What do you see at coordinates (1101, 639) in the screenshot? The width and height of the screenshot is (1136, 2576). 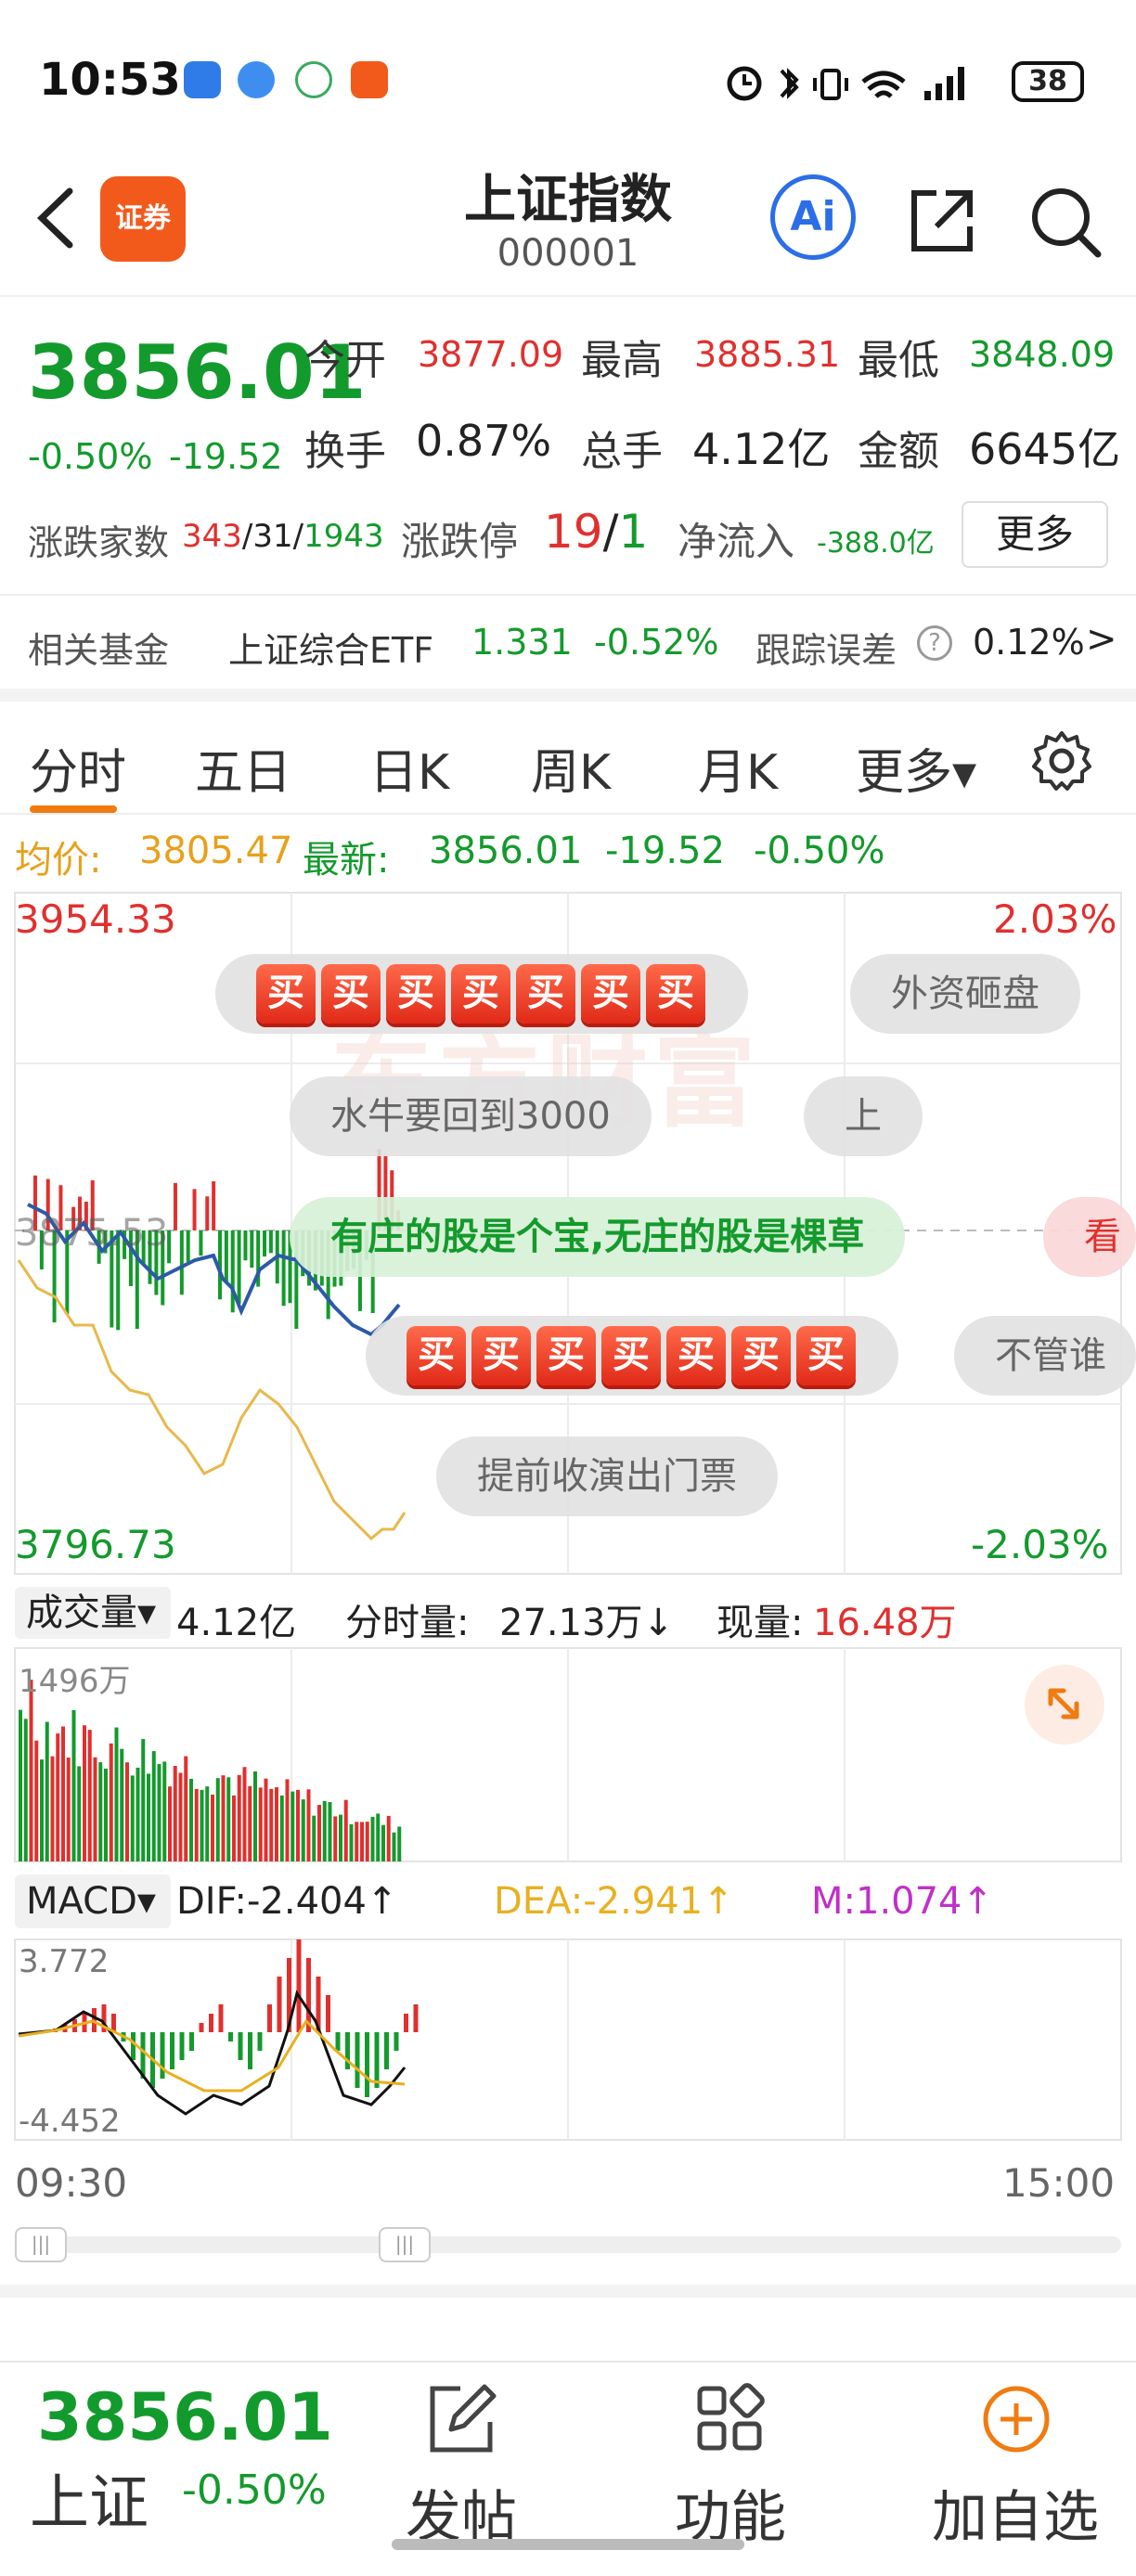 I see `chevron-right-icon: >` at bounding box center [1101, 639].